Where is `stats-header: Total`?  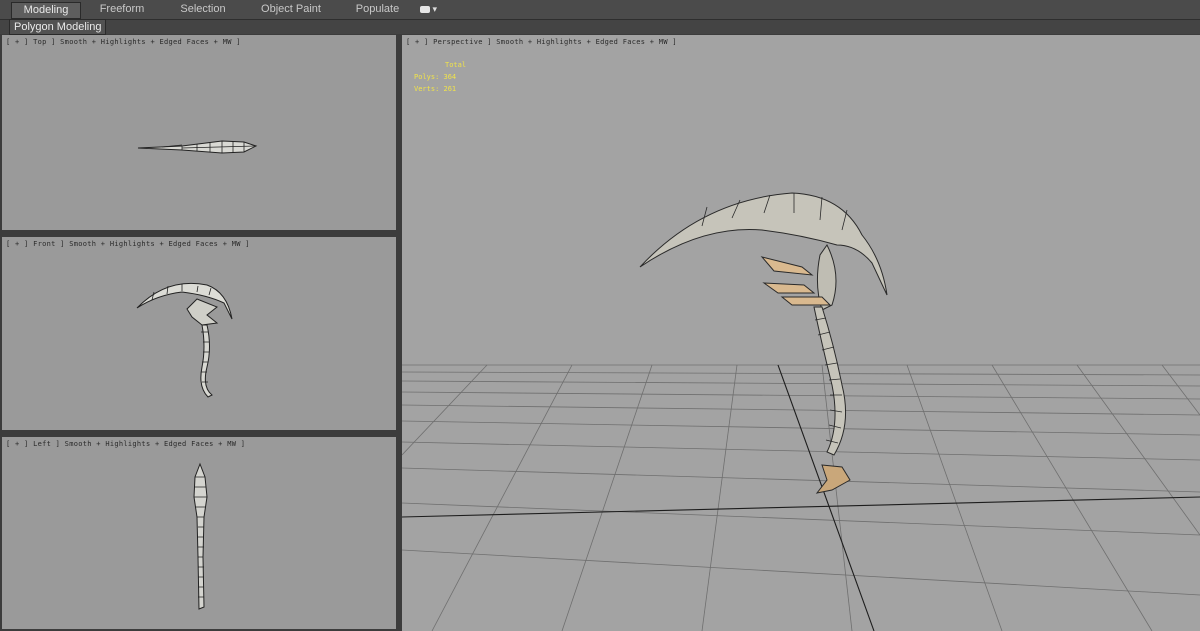 stats-header: Total is located at coordinates (456, 65).